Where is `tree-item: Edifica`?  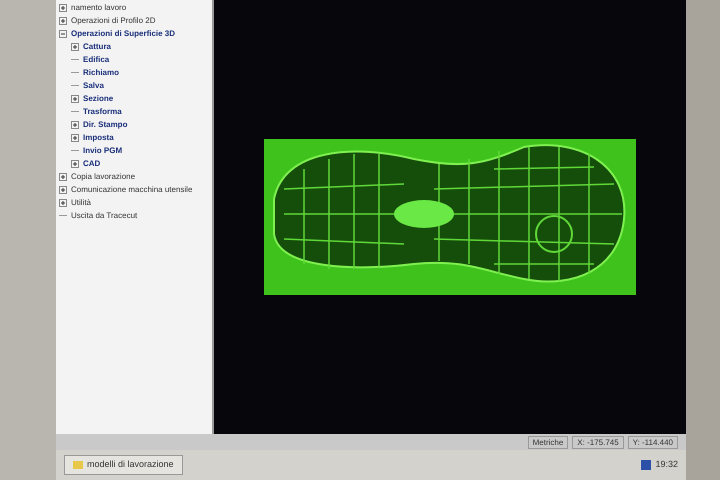
tree-item: Edifica is located at coordinates (96, 60).